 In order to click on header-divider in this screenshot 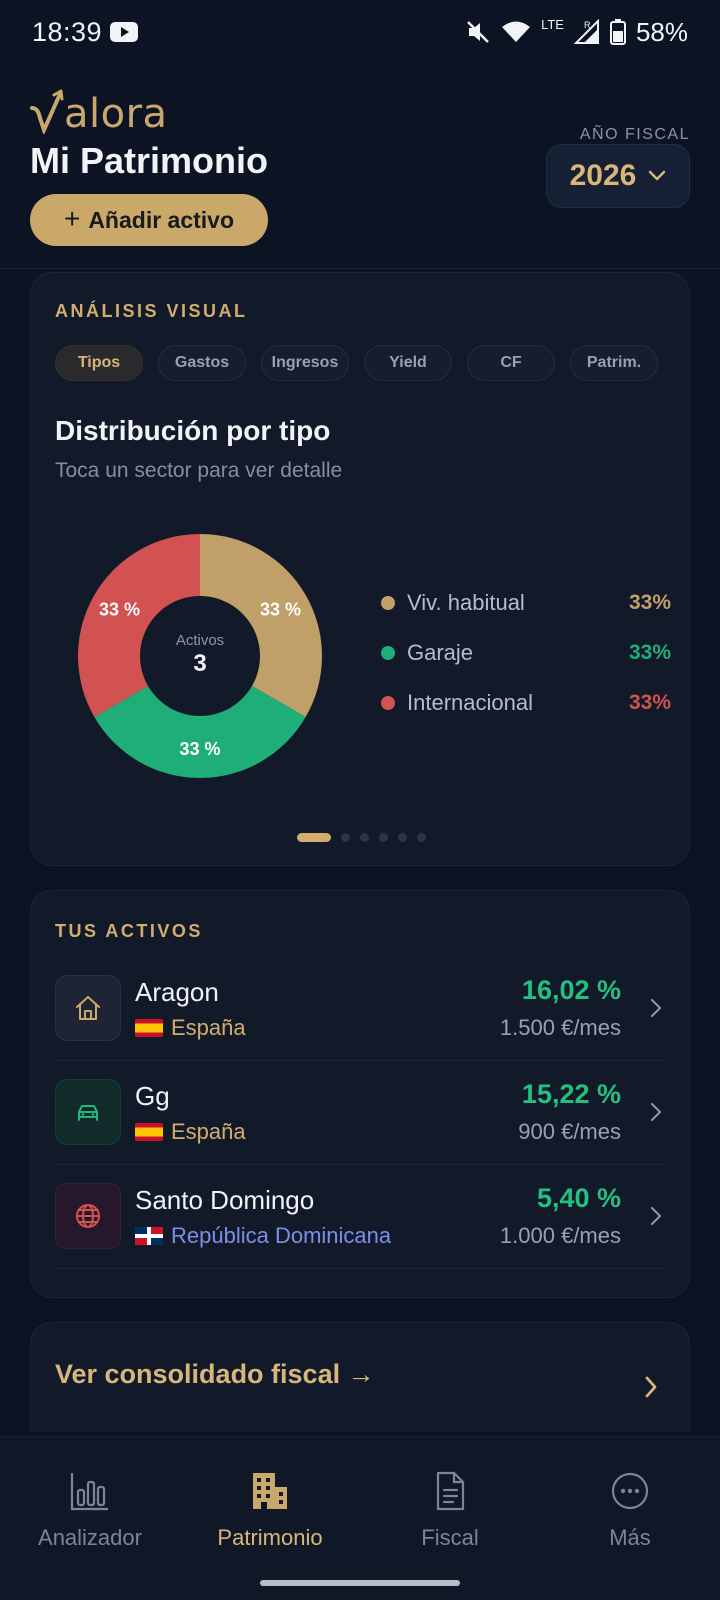, I will do `click(360, 268)`.